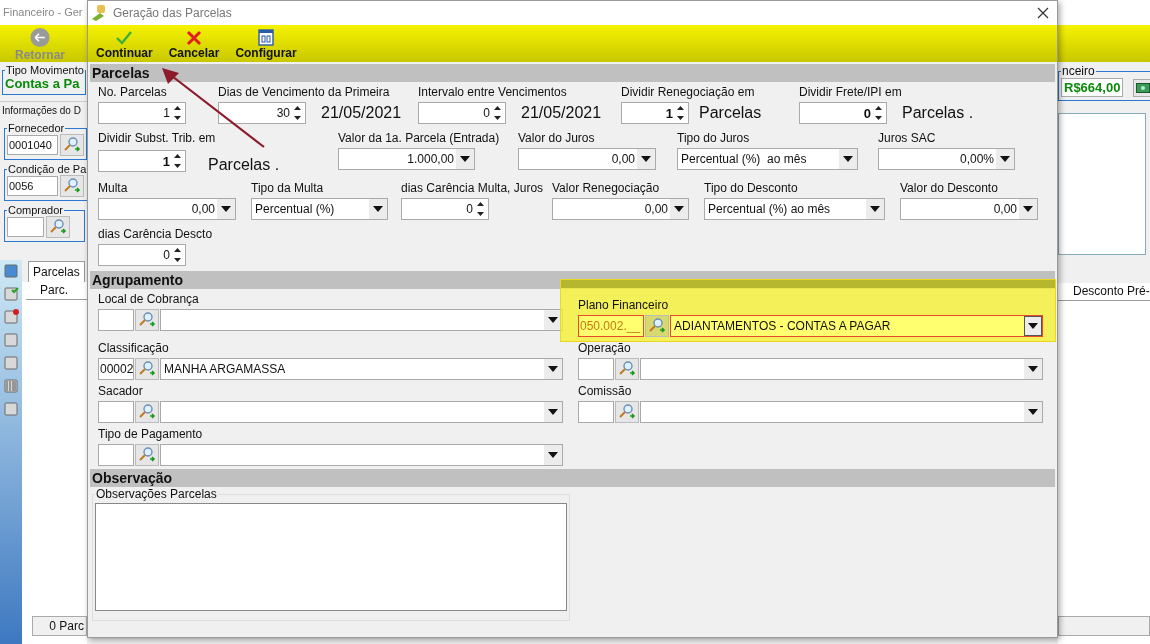 The image size is (1150, 644). Describe the element at coordinates (288, 188) in the screenshot. I see `field-label: Tipo da Multa` at that location.